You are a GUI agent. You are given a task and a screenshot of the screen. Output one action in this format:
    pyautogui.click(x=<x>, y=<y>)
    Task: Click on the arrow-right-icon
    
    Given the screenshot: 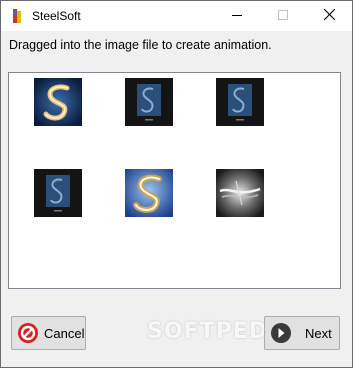 What is the action you would take?
    pyautogui.click(x=281, y=333)
    